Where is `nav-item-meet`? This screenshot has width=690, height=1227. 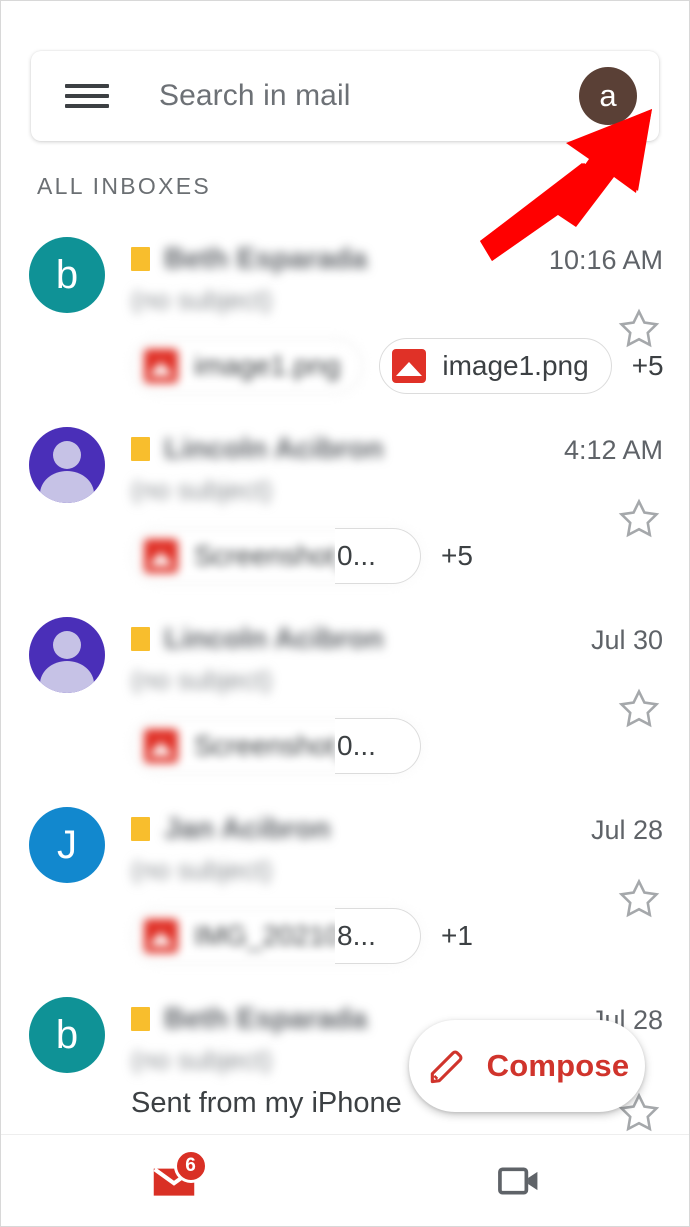 nav-item-meet is located at coordinates (517, 1180).